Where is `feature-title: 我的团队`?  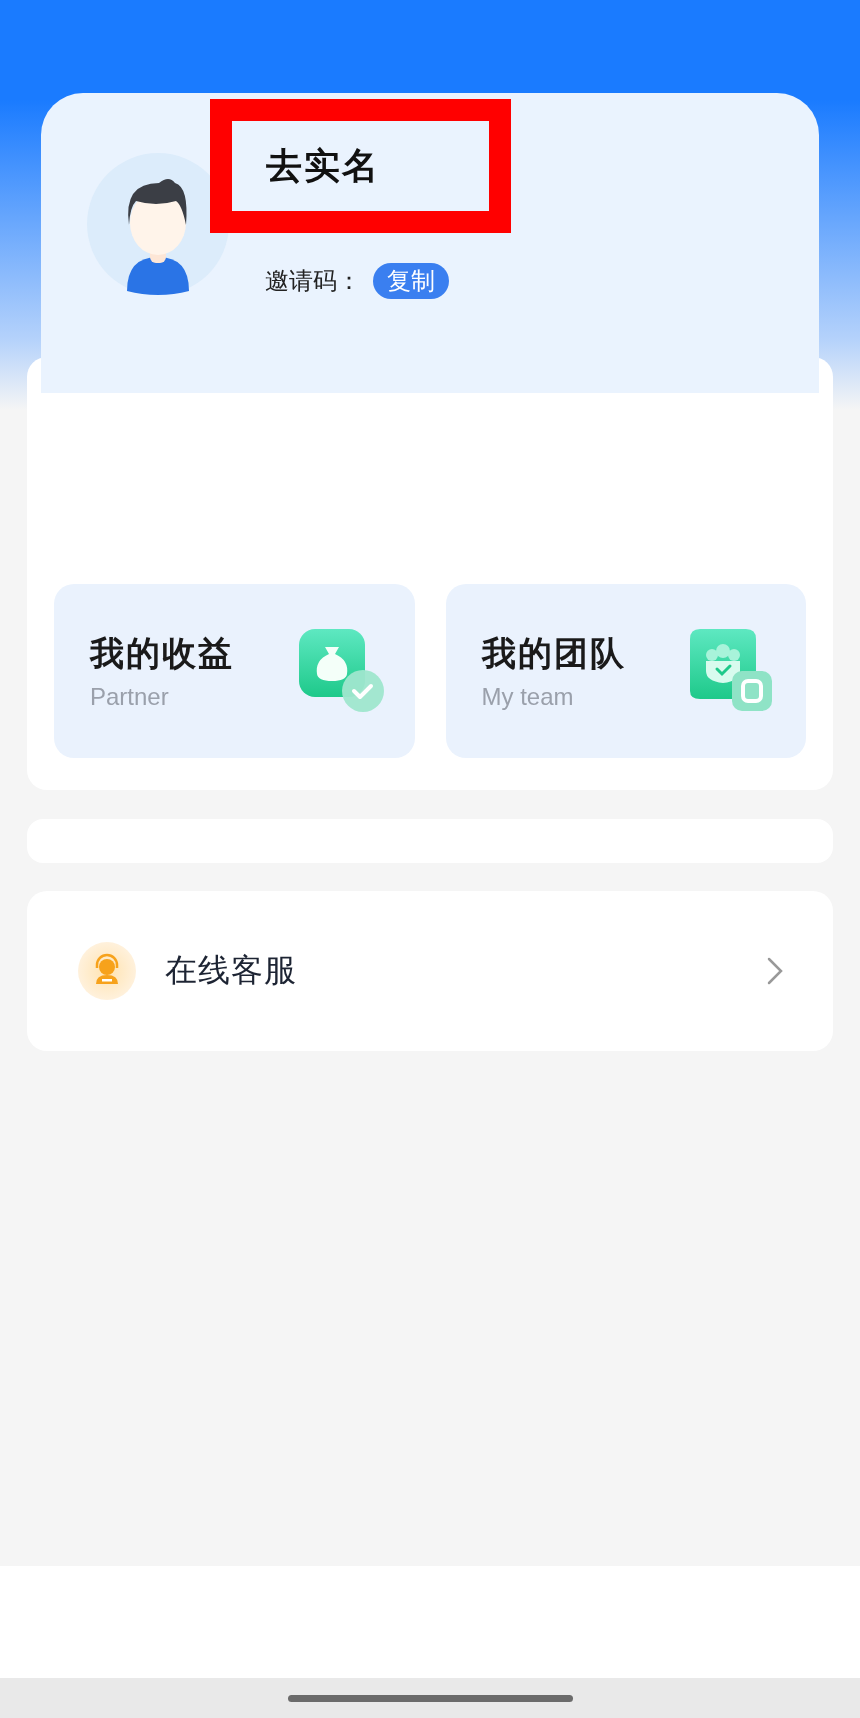 feature-title: 我的团队 is located at coordinates (553, 653).